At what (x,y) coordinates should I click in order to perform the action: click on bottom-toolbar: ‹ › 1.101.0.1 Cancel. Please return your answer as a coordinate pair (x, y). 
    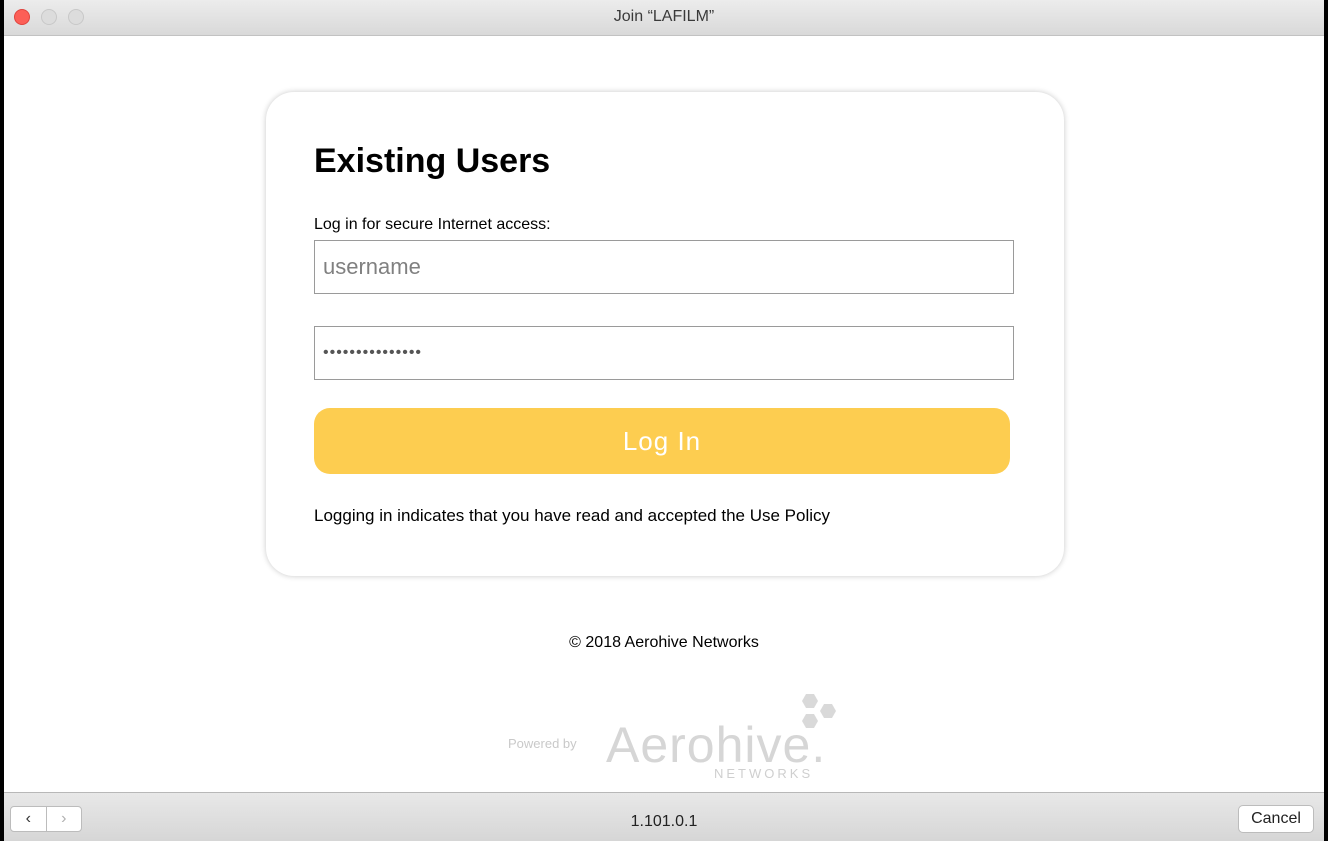
    Looking at the image, I should click on (664, 816).